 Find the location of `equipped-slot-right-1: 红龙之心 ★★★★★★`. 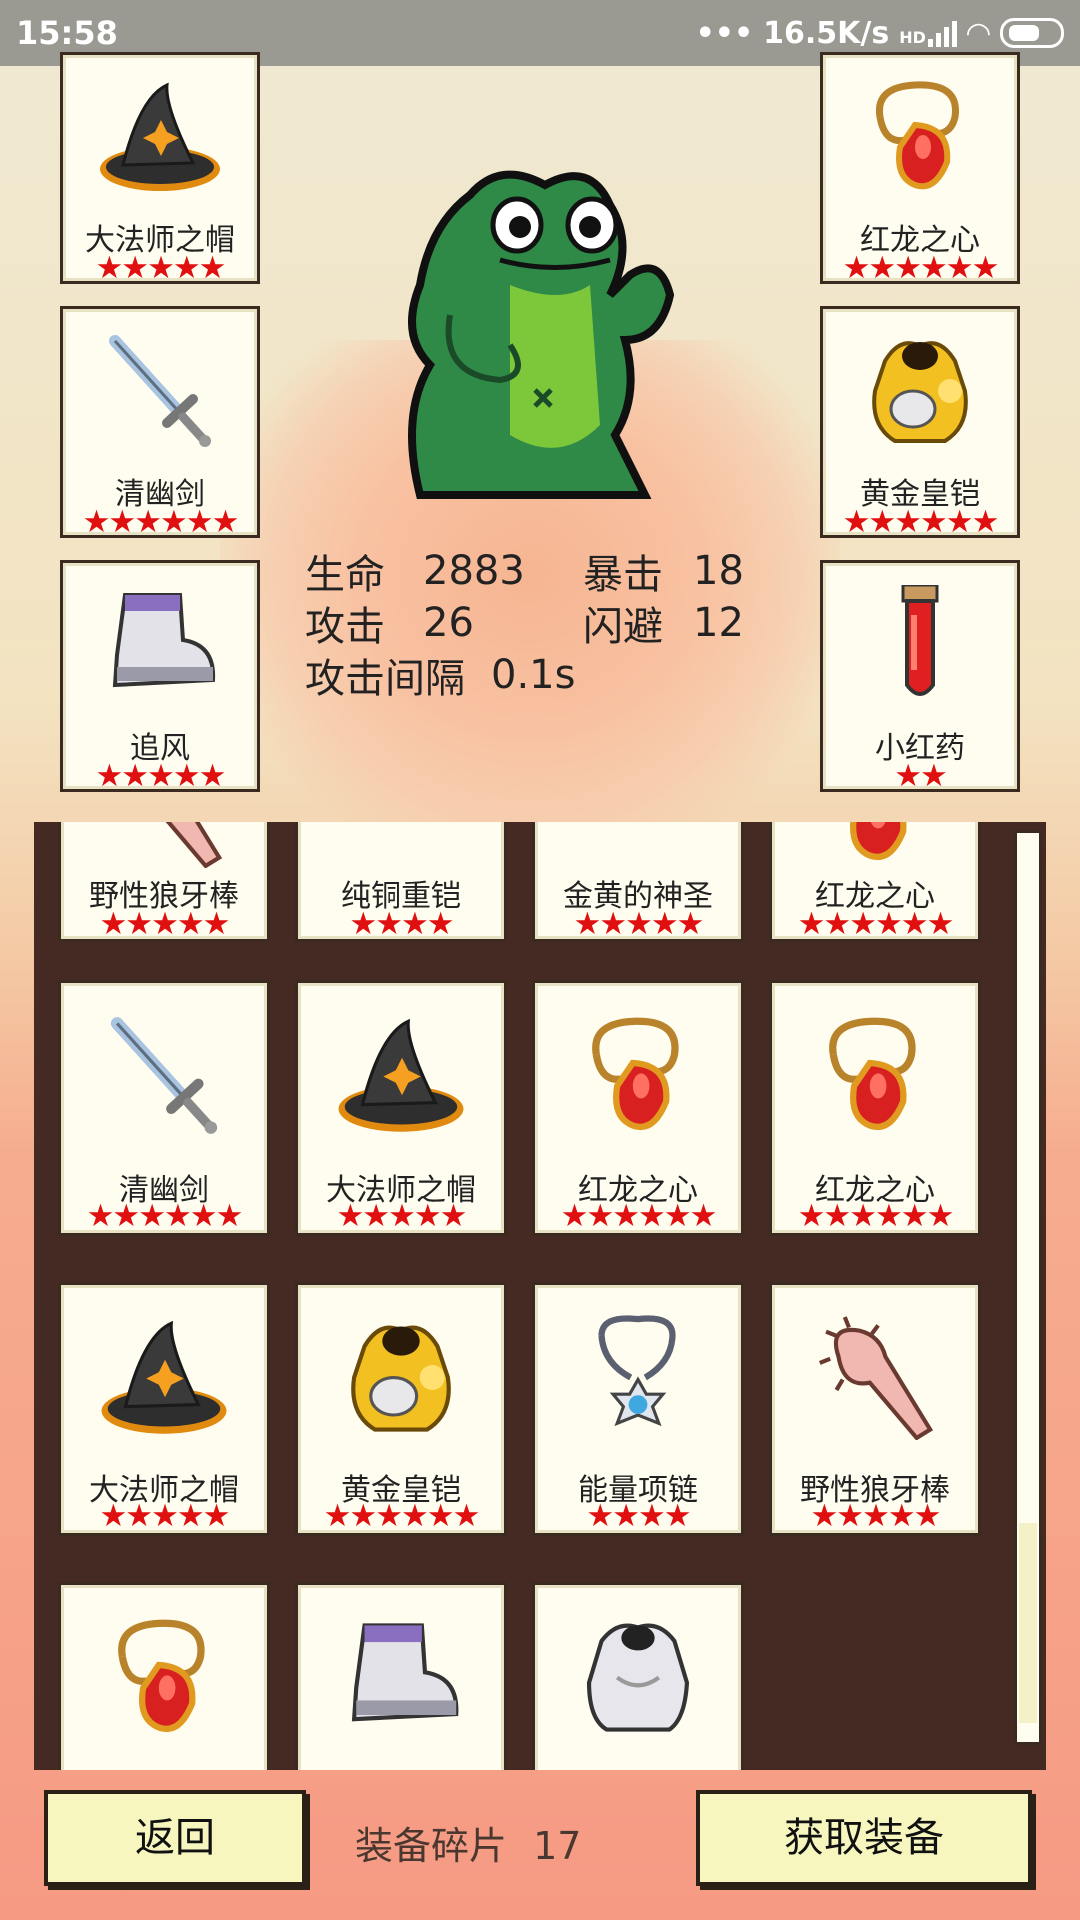

equipped-slot-right-1: 红龙之心 ★★★★★★ is located at coordinates (920, 168).